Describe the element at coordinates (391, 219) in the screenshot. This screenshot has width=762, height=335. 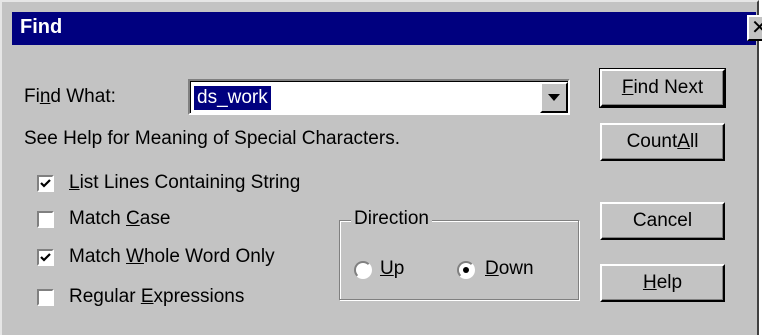
I see `direction-title: Direction` at that location.